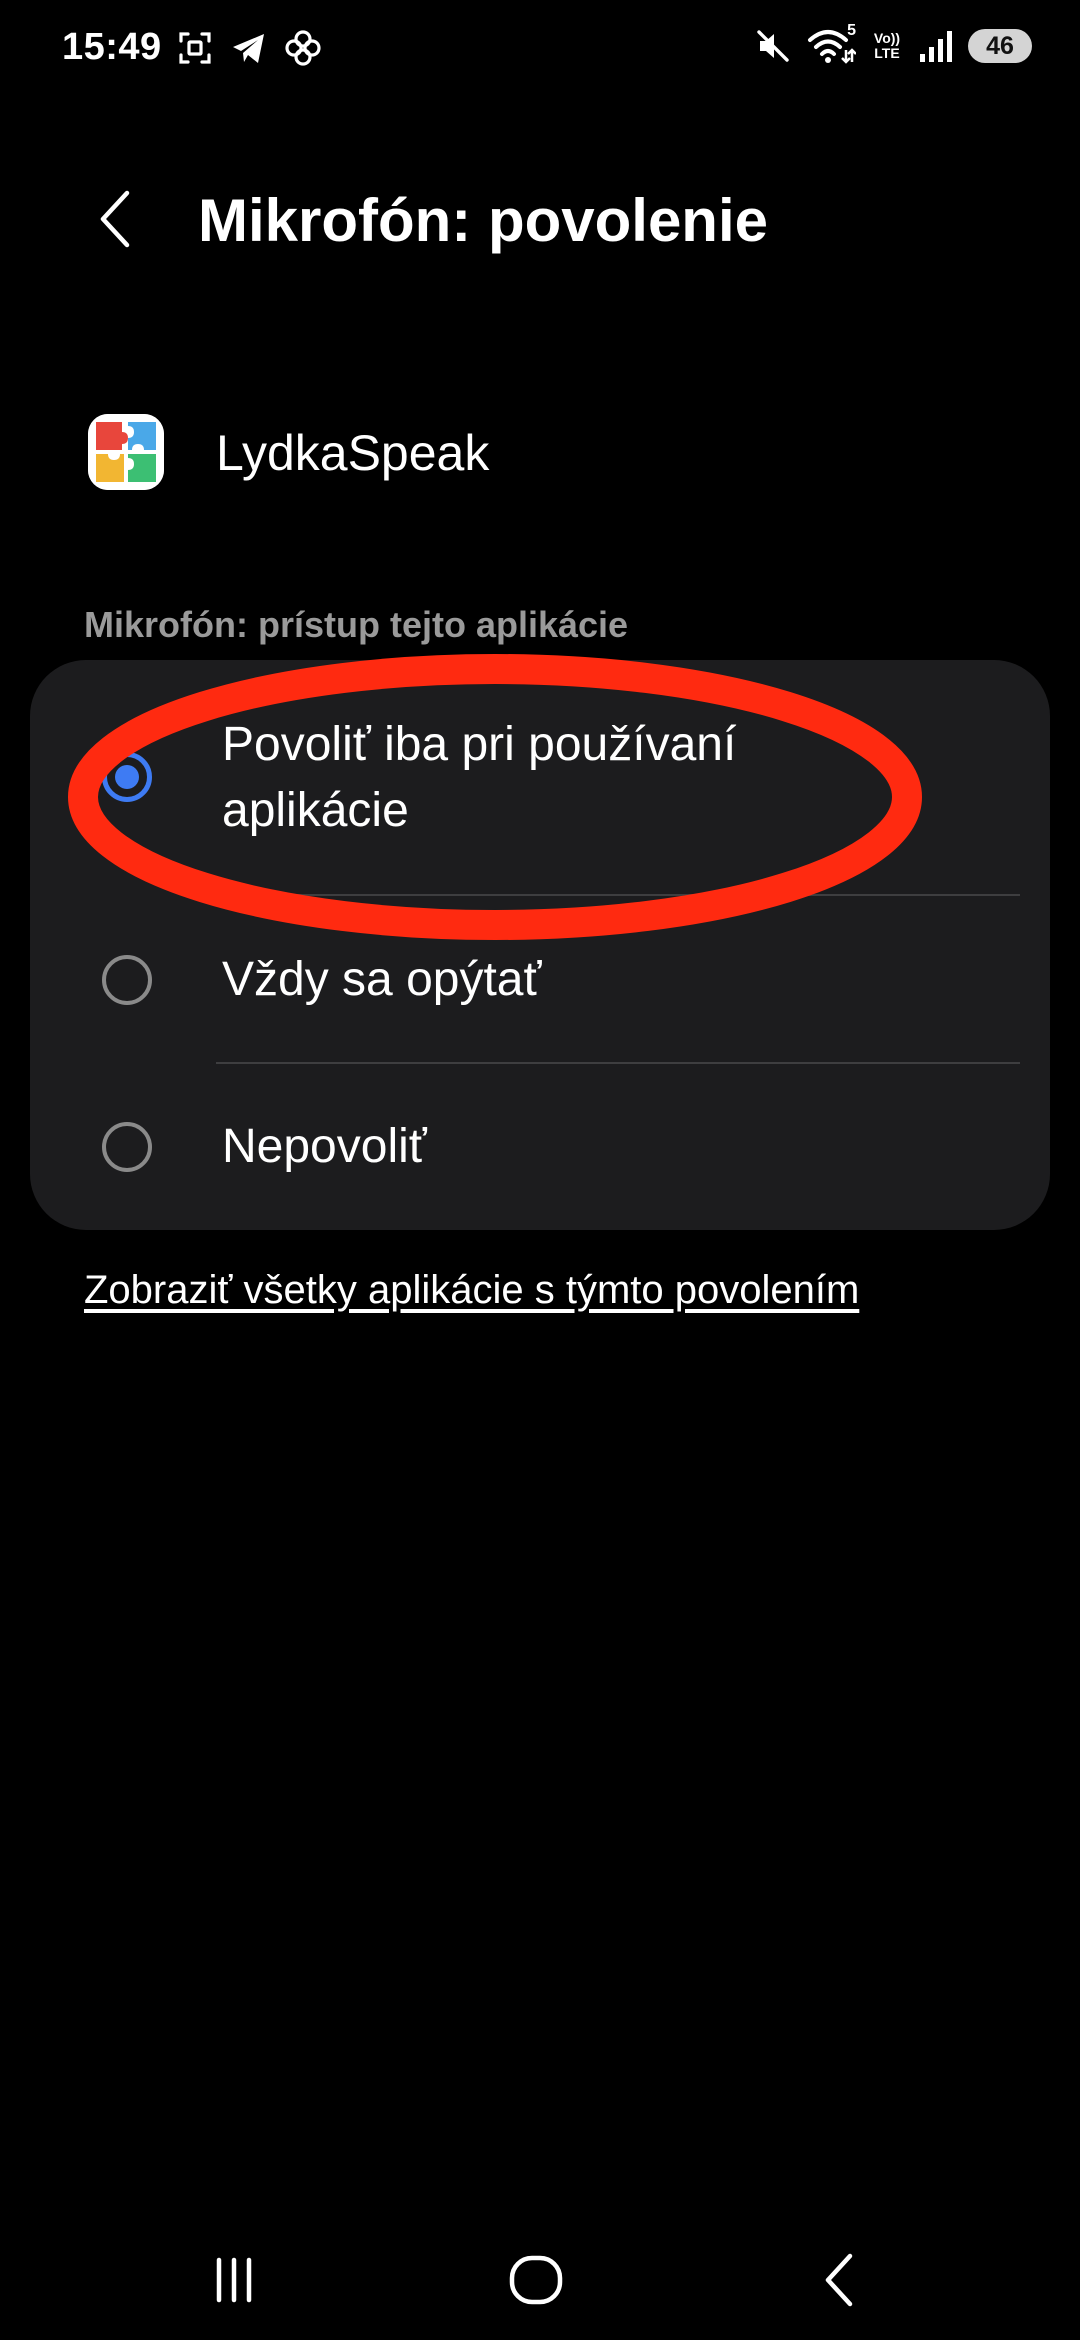  What do you see at coordinates (887, 38) in the screenshot?
I see `volte-top: Vo))` at bounding box center [887, 38].